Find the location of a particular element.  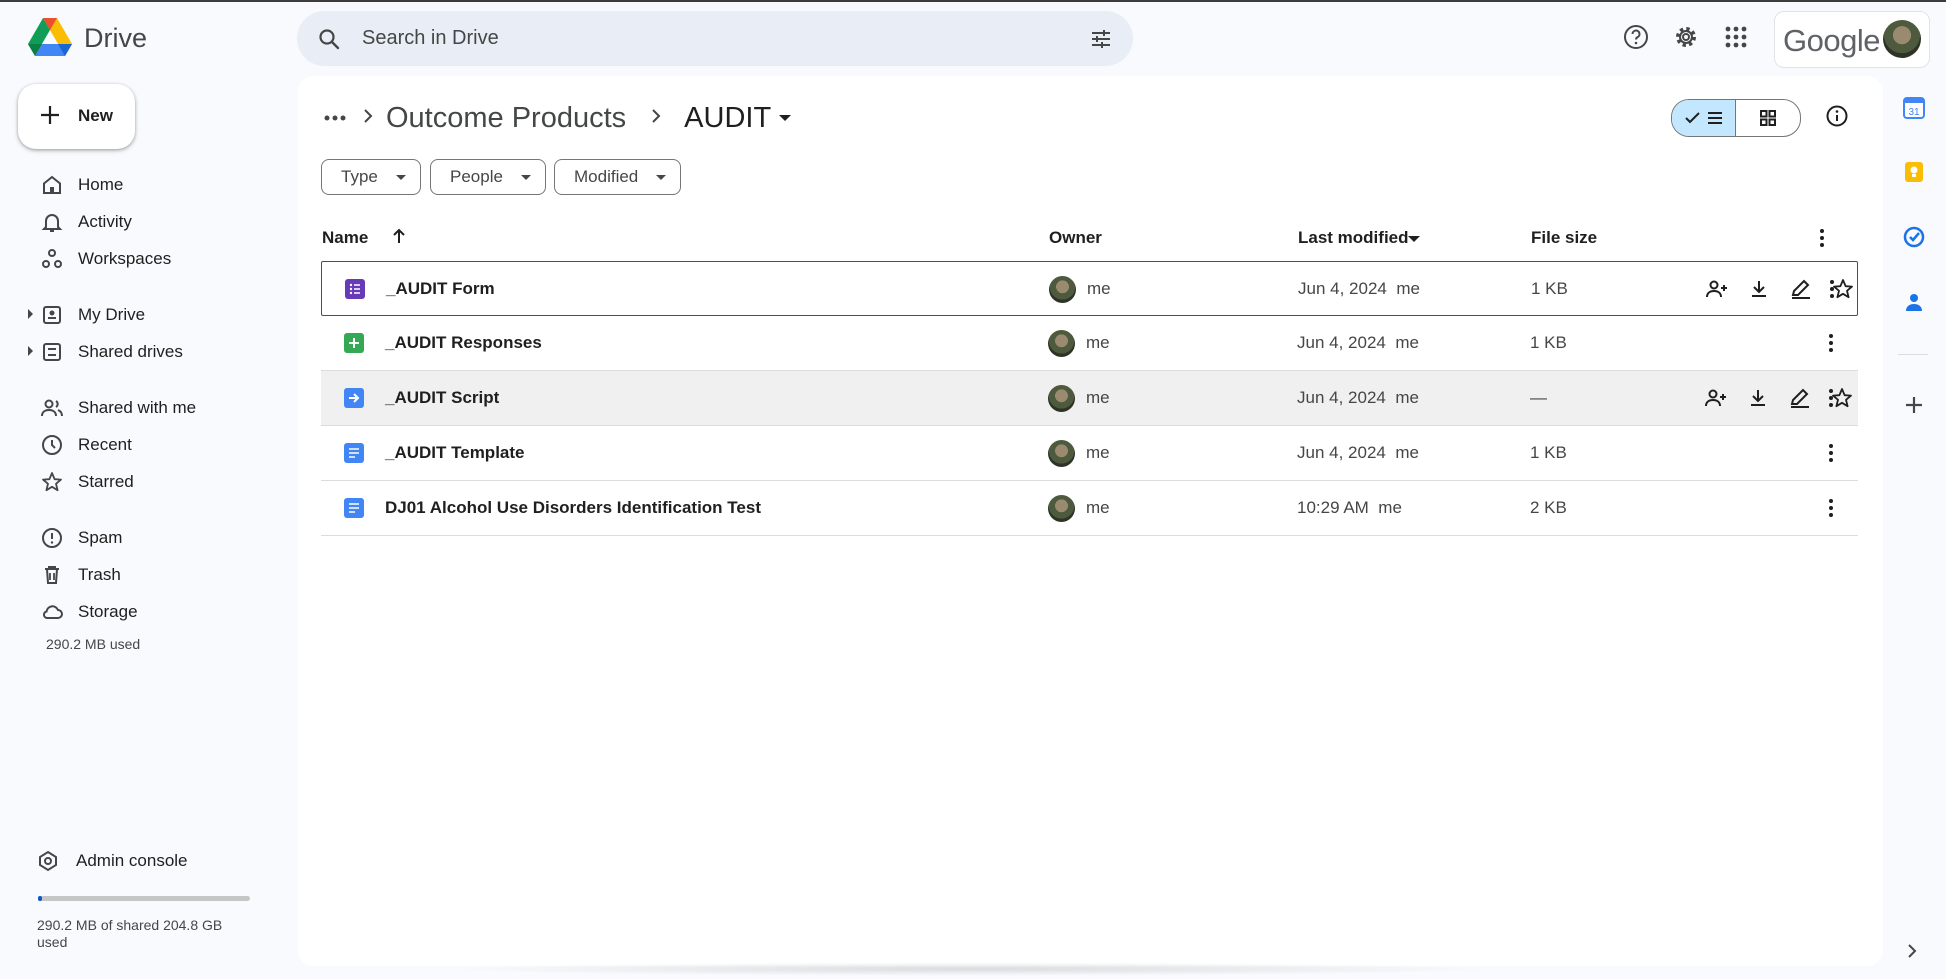

more-horiz-icon is located at coordinates (335, 118).